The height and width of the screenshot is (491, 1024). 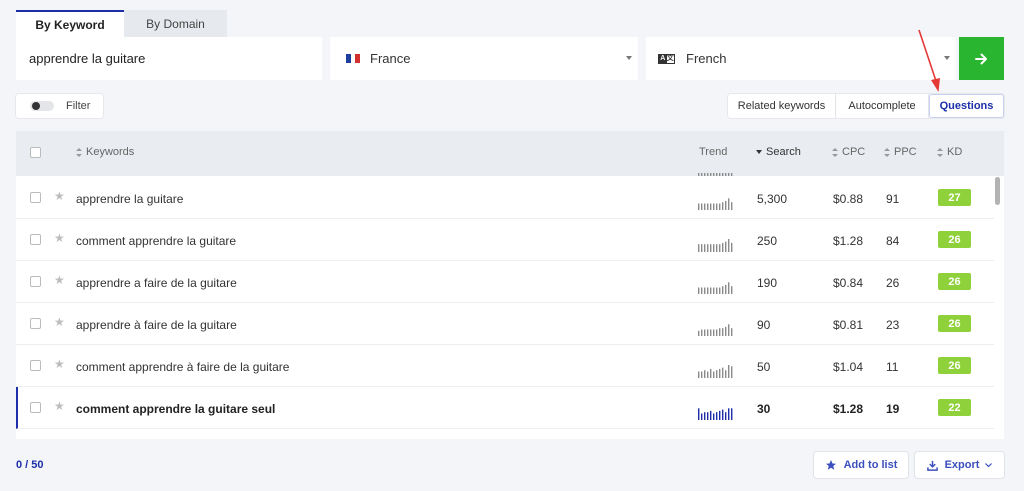 What do you see at coordinates (848, 152) in the screenshot?
I see `header-cpc: CPC` at bounding box center [848, 152].